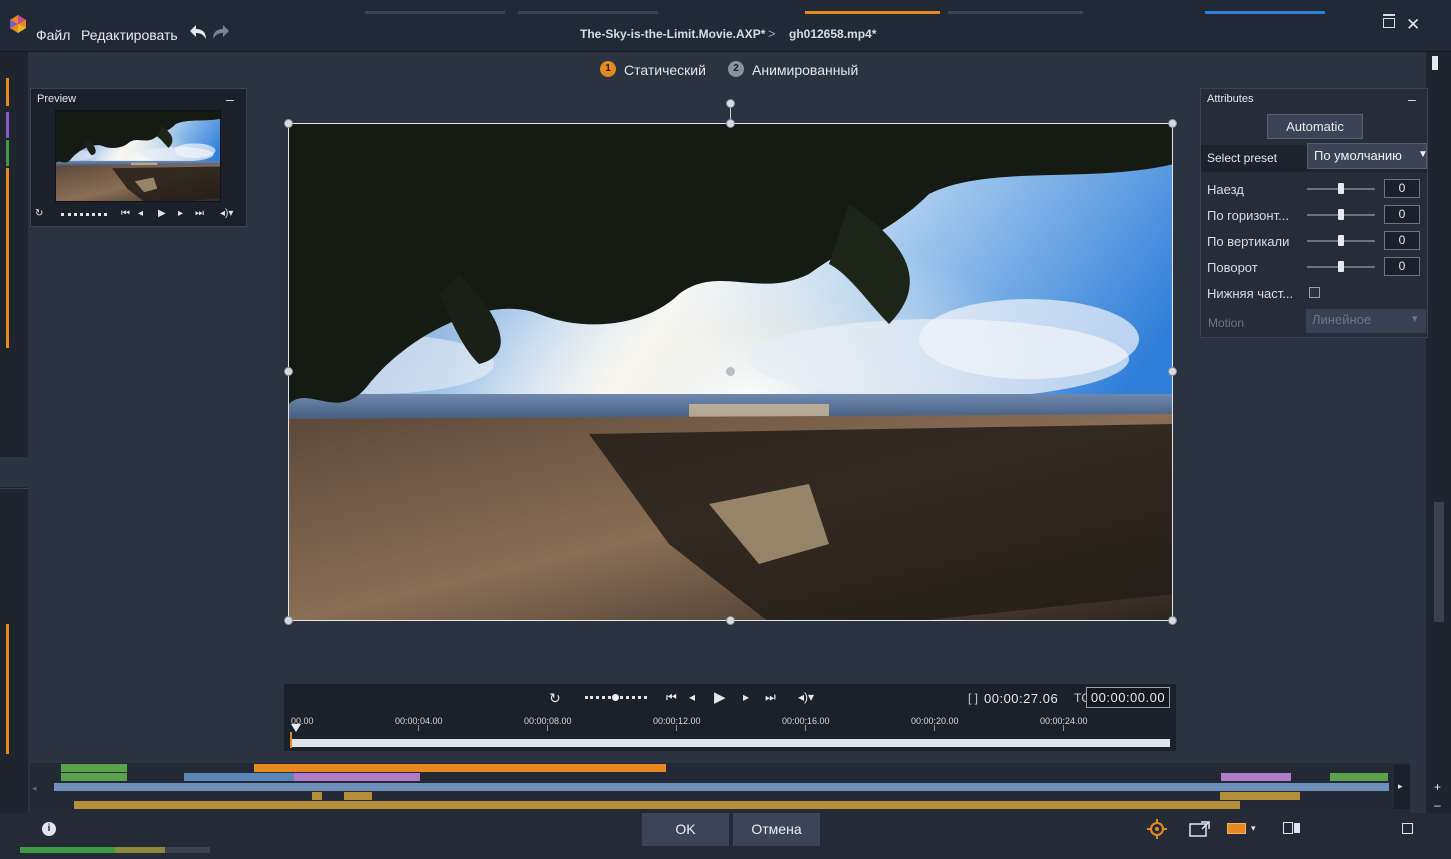 The height and width of the screenshot is (859, 1451). Describe the element at coordinates (805, 70) in the screenshot. I see `tab-animated: Анимированный` at that location.